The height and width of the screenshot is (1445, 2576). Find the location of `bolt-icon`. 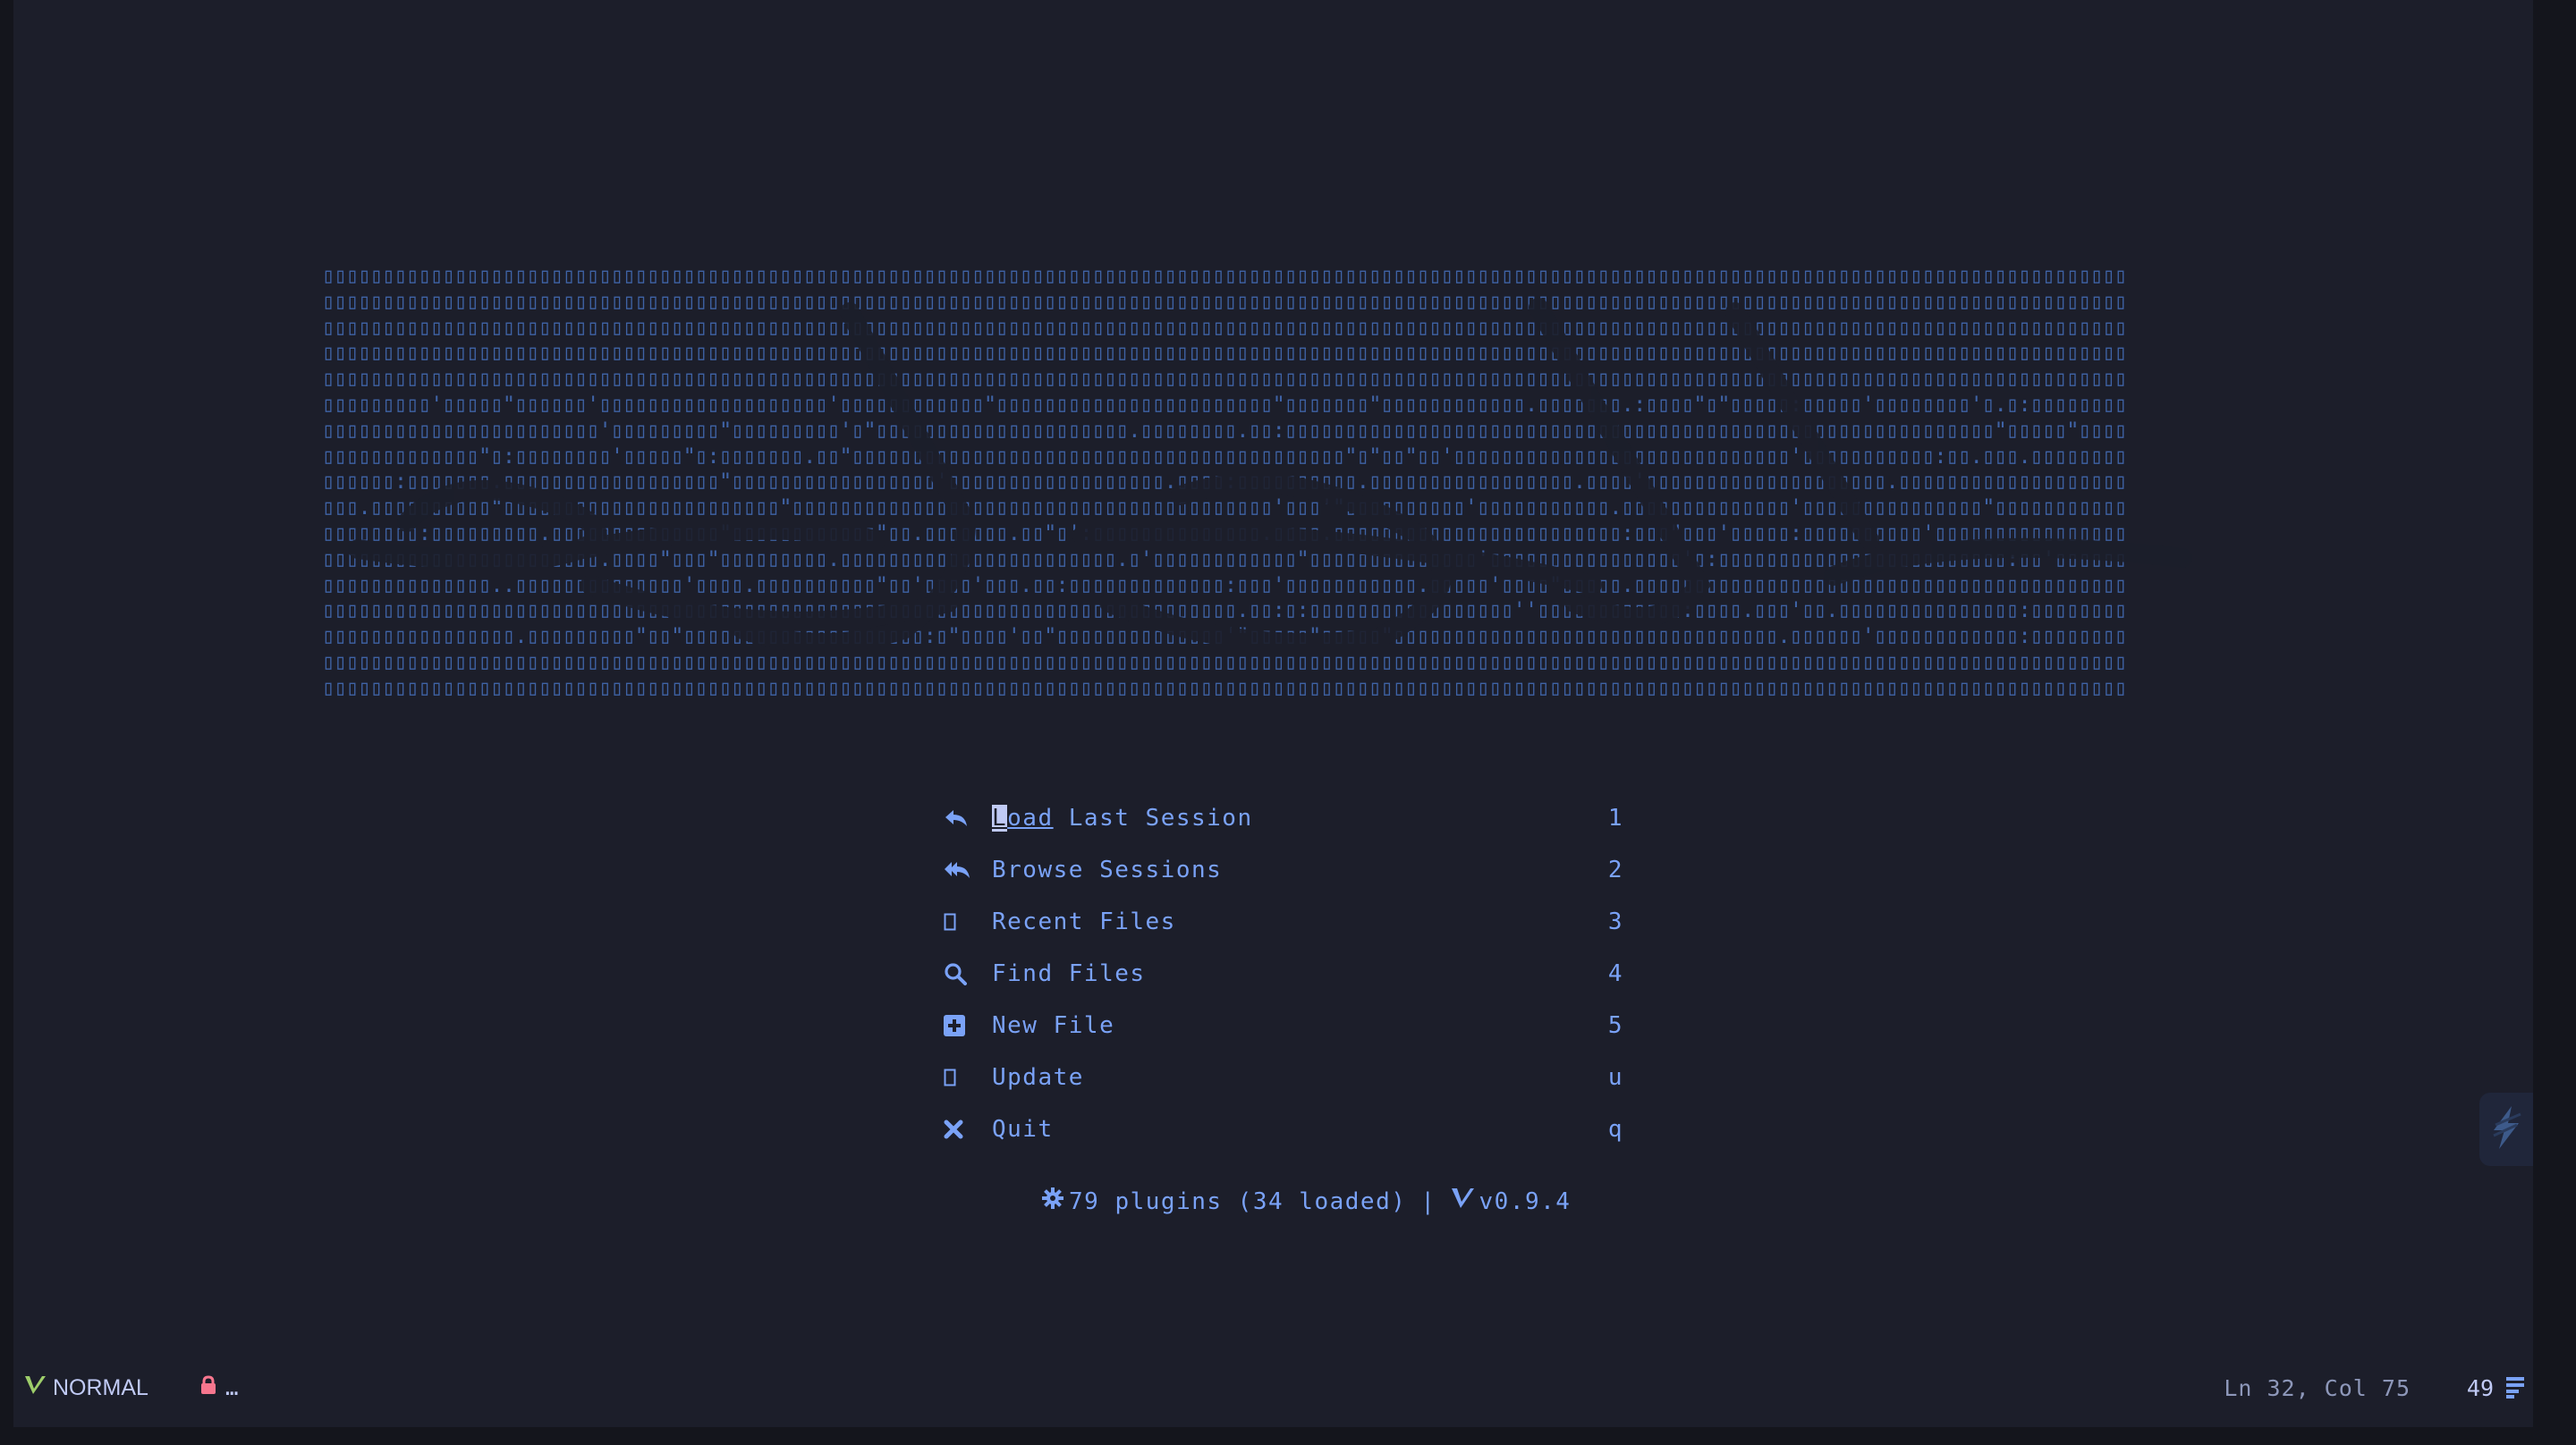

bolt-icon is located at coordinates (2506, 1129).